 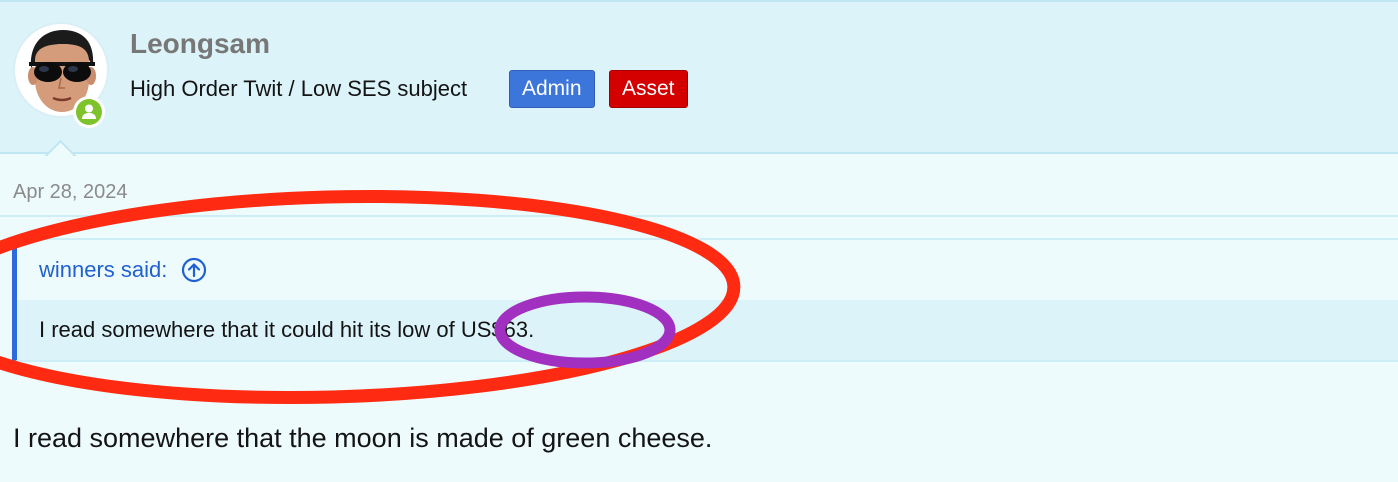 What do you see at coordinates (103, 270) in the screenshot?
I see `quote-author-link: winners said:` at bounding box center [103, 270].